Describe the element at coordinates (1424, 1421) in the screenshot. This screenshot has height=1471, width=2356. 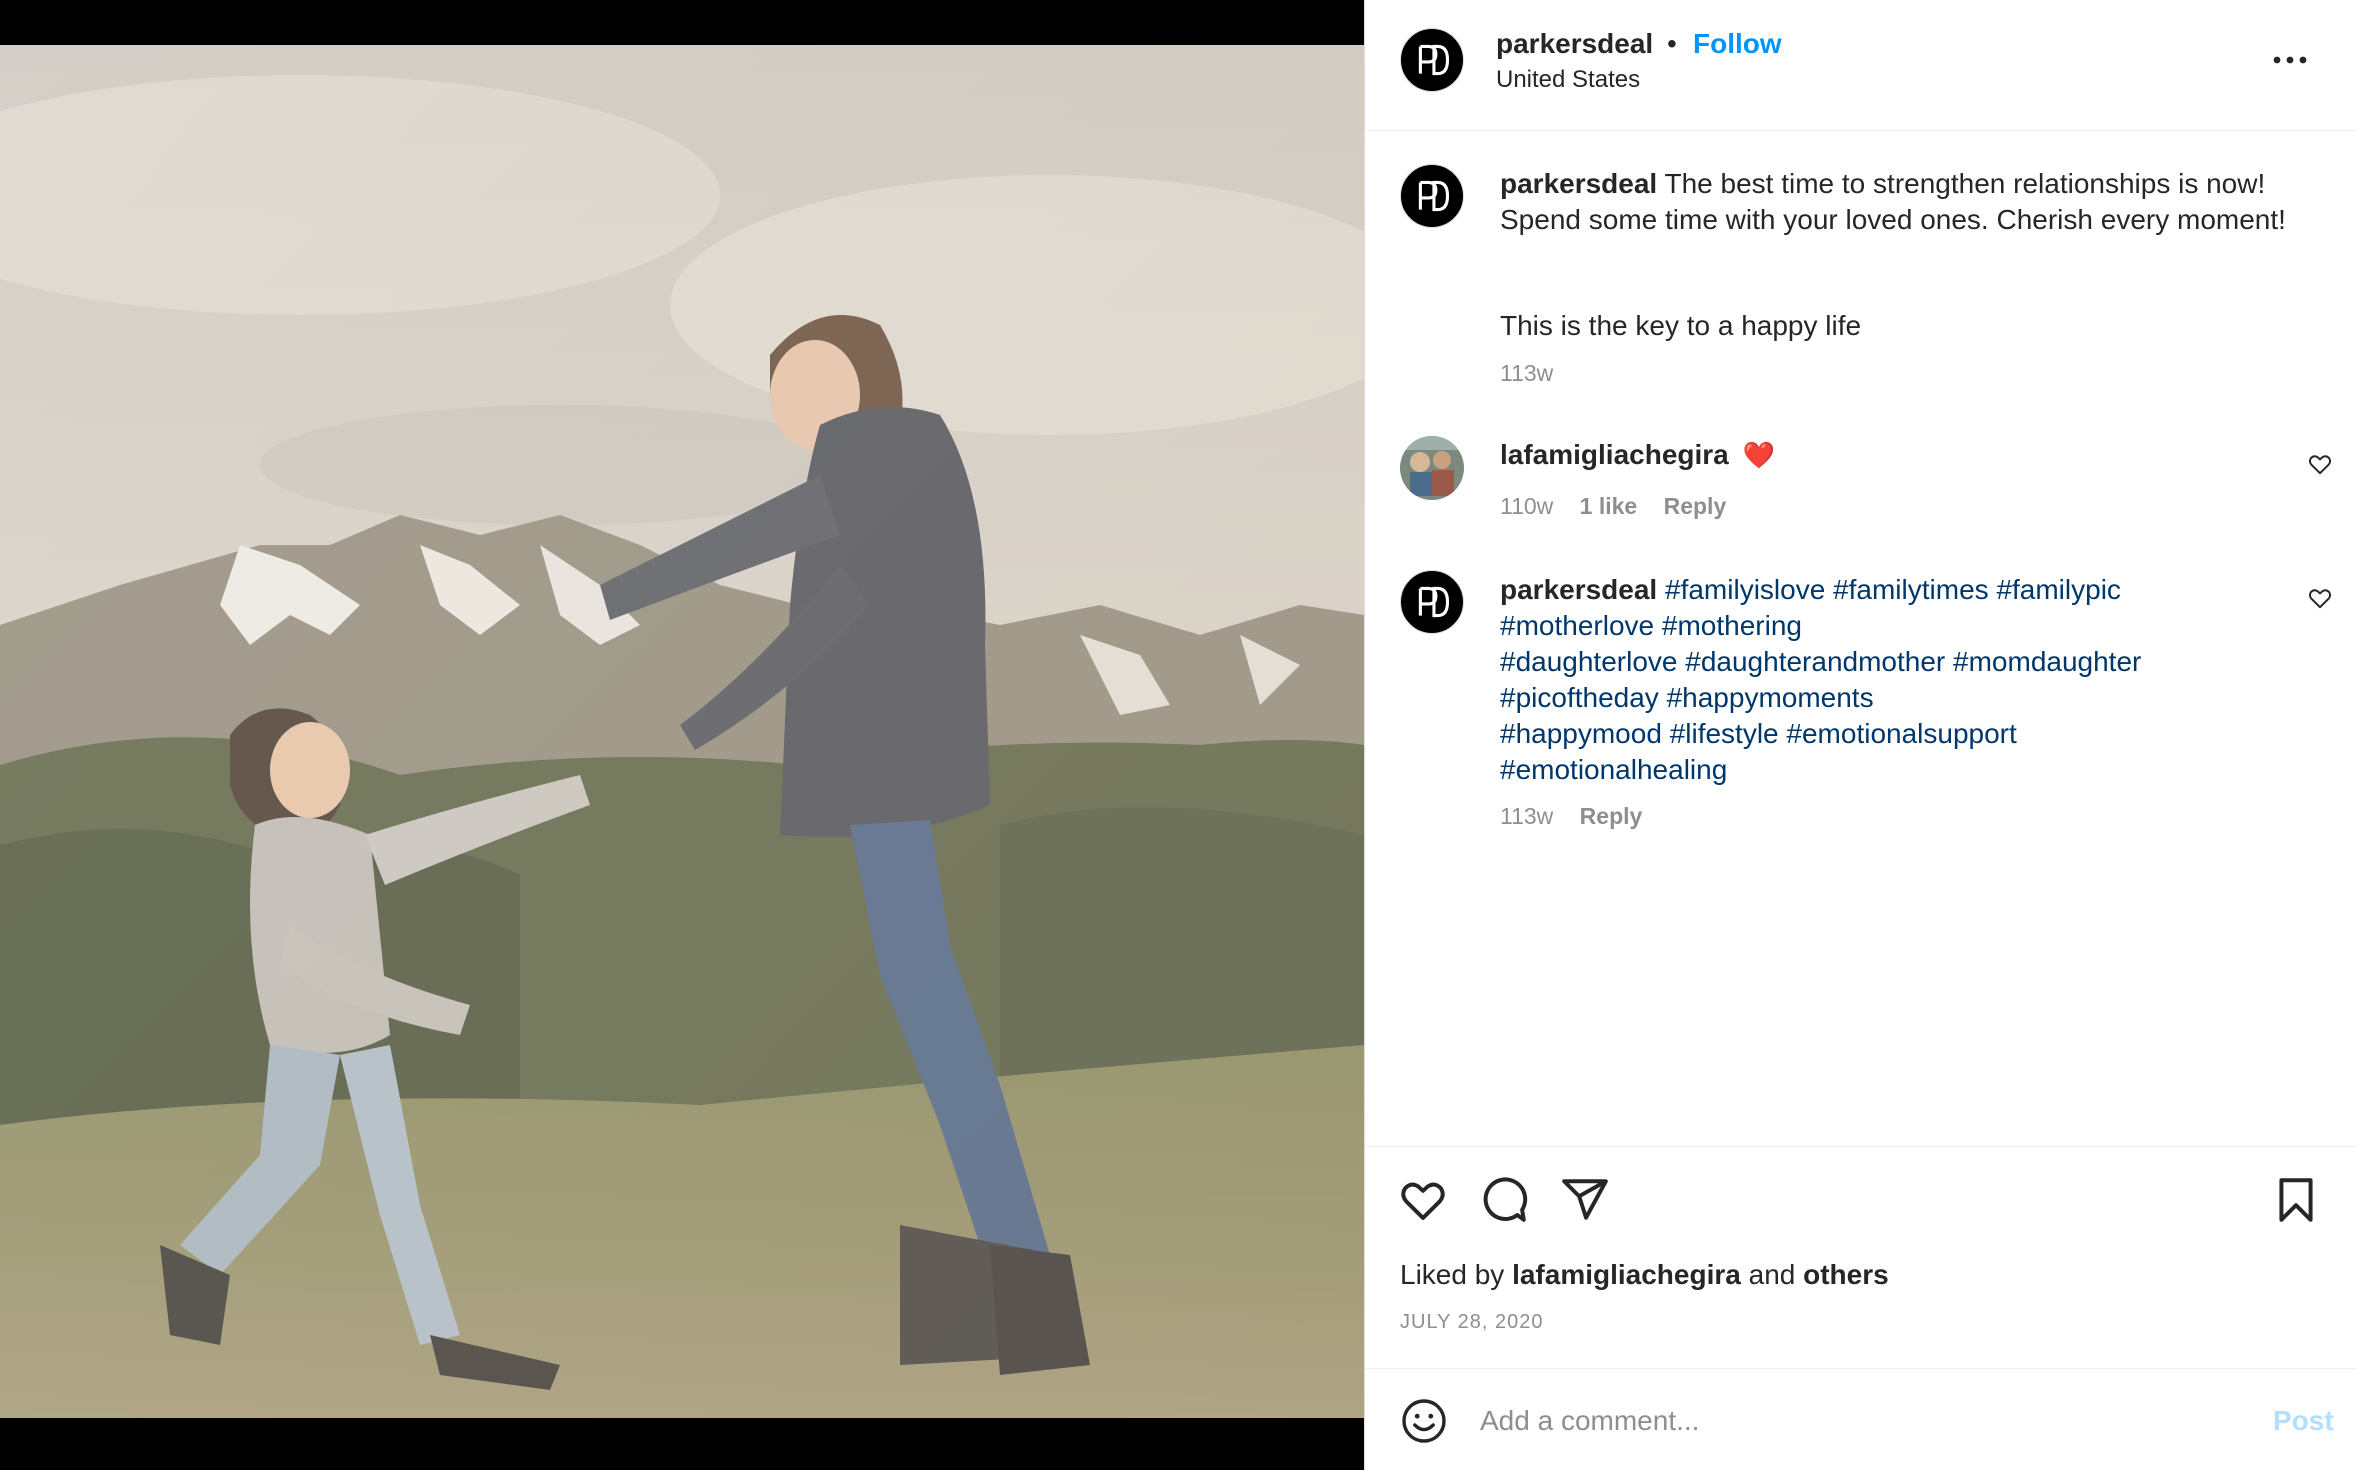
I see `emoji-icon` at that location.